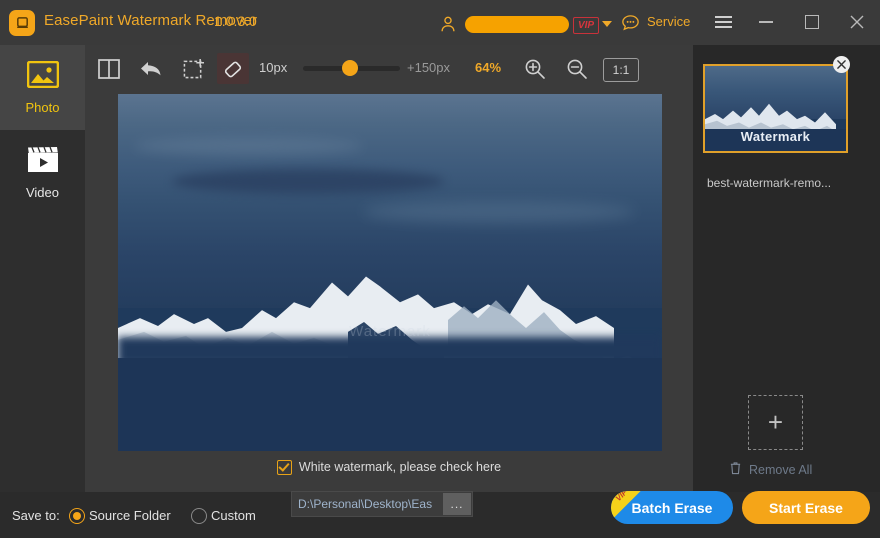 The image size is (880, 538). I want to click on video-clapperboard-icon, so click(43, 162).